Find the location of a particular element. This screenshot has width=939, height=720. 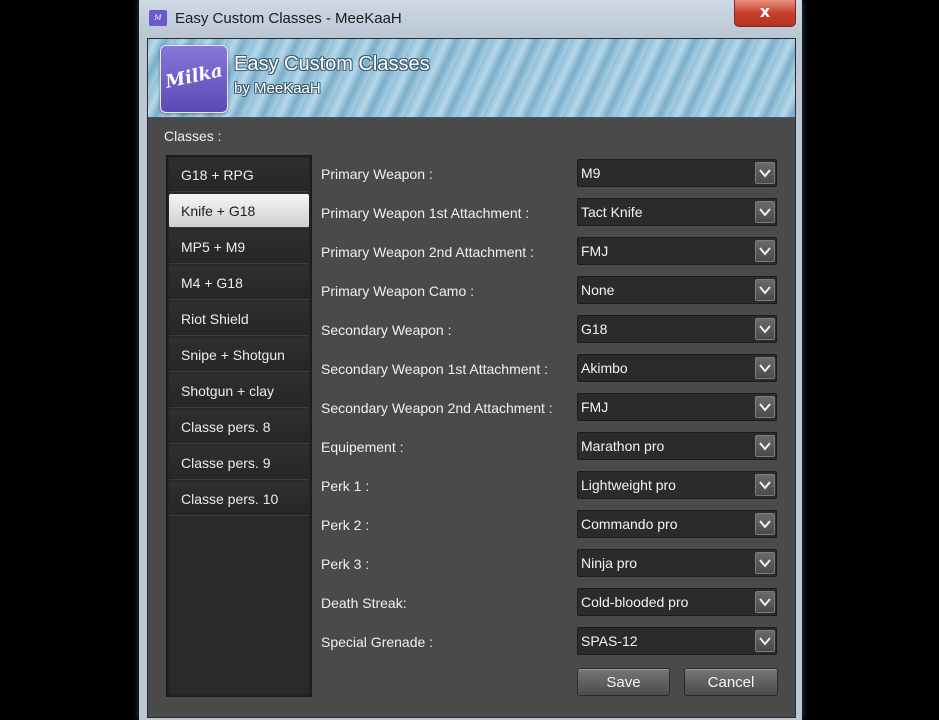

class-item: Classe pers. 10 is located at coordinates (239, 499).